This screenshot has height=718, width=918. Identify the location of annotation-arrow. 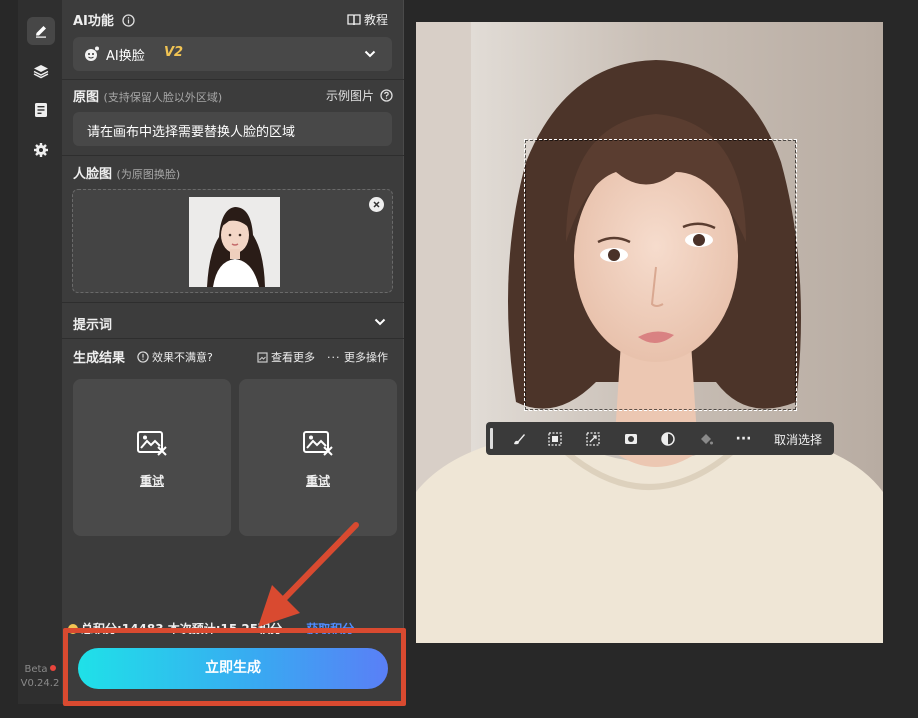
(308, 574).